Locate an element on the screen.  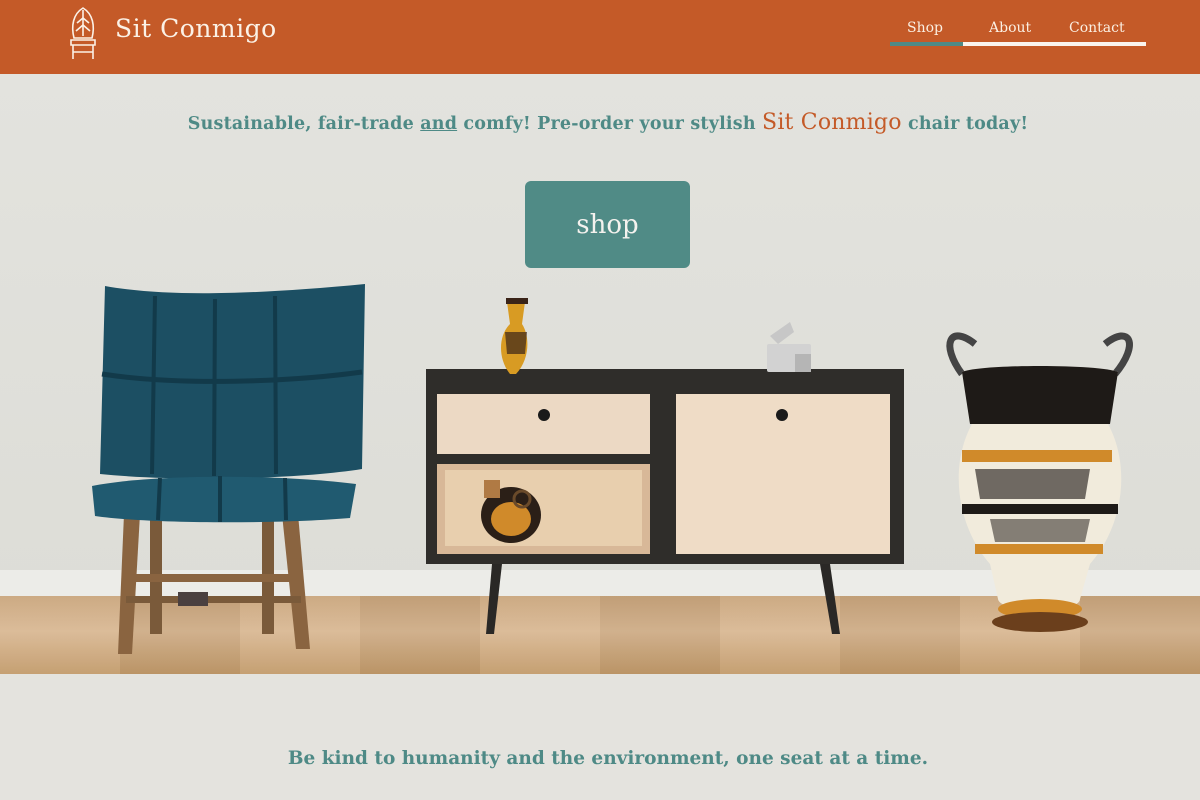
nav-active-indicator is located at coordinates (926, 44).